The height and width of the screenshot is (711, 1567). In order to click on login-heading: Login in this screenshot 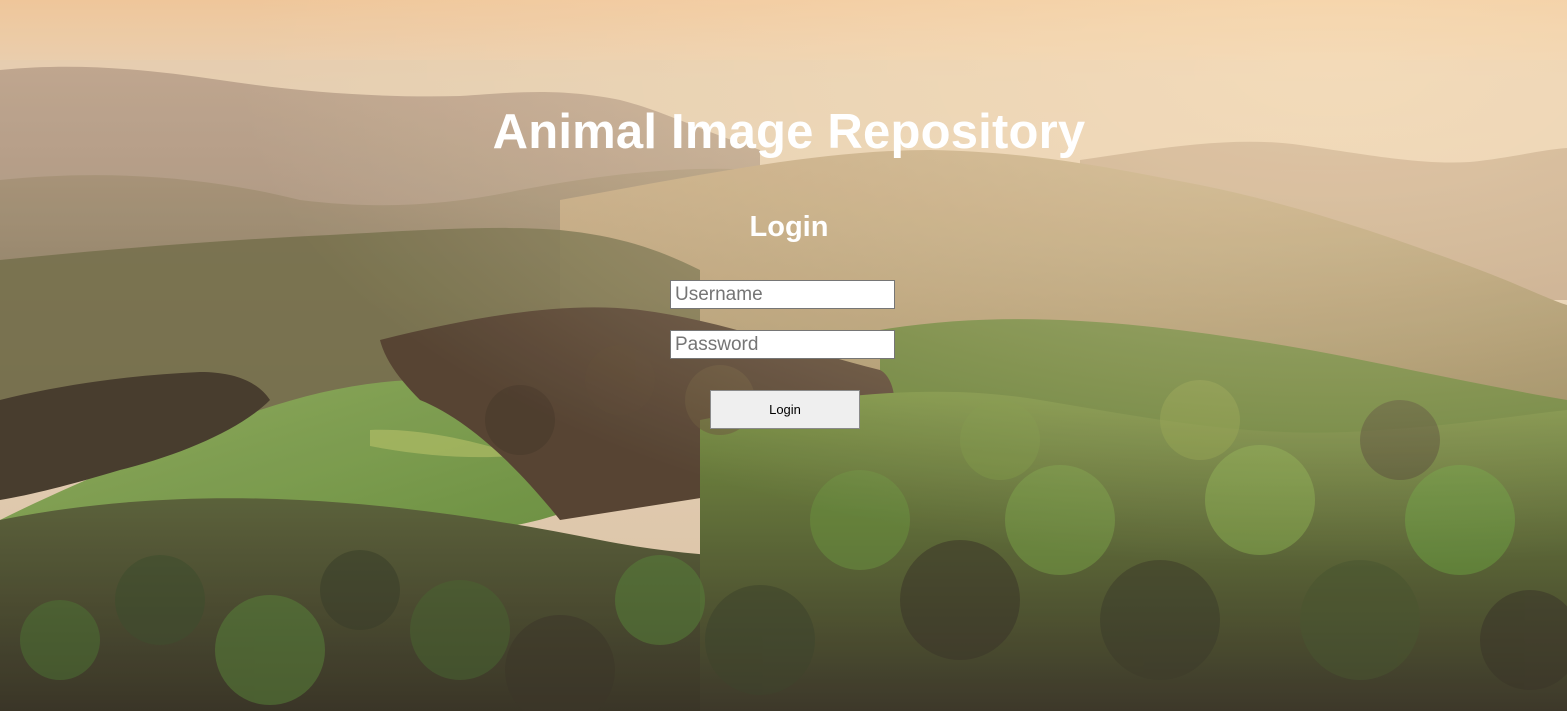, I will do `click(789, 227)`.